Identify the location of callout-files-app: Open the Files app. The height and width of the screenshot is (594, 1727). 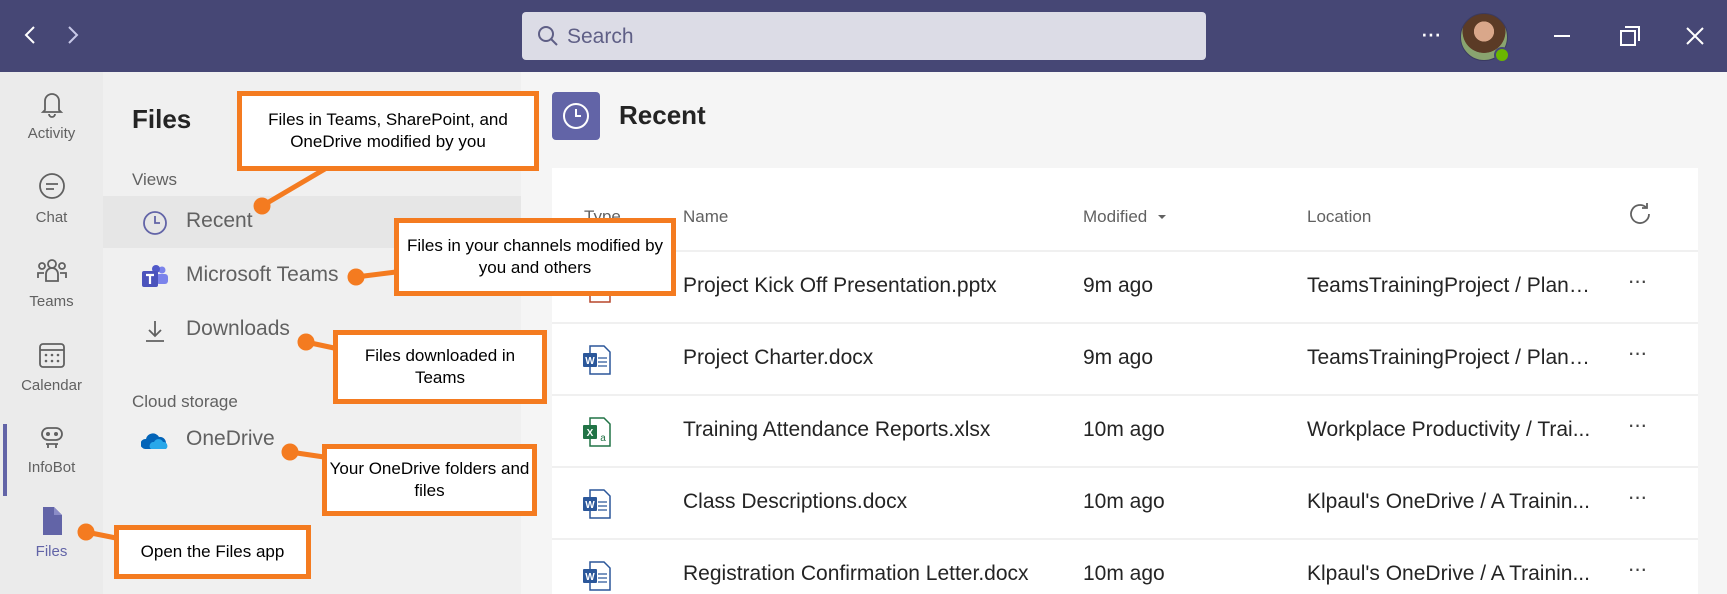
(212, 552).